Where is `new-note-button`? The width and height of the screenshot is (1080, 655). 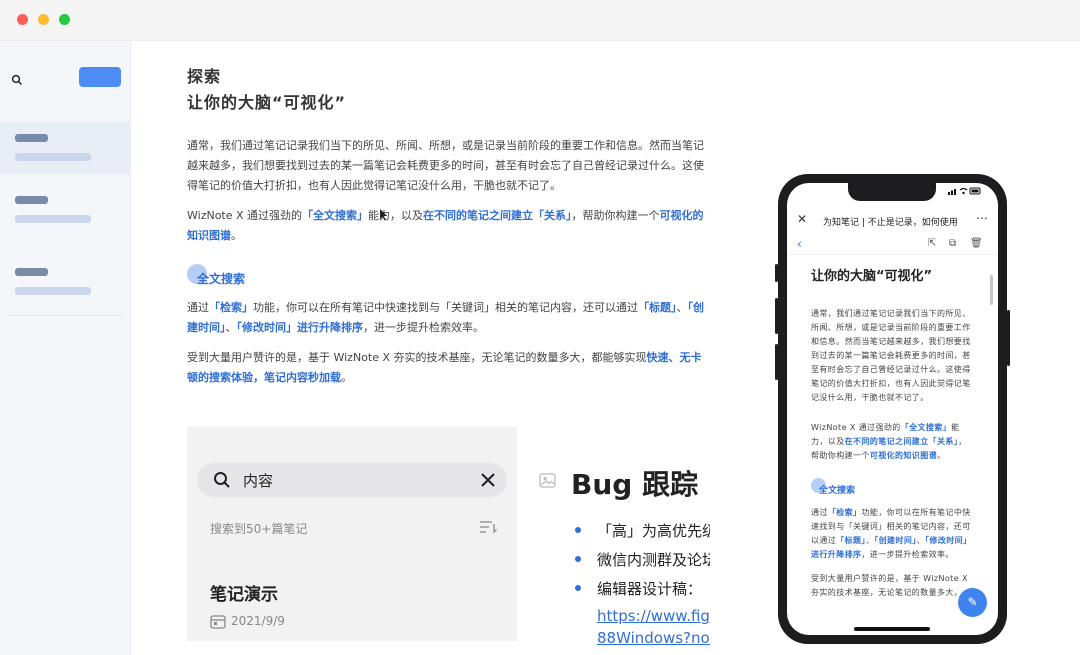 new-note-button is located at coordinates (100, 77).